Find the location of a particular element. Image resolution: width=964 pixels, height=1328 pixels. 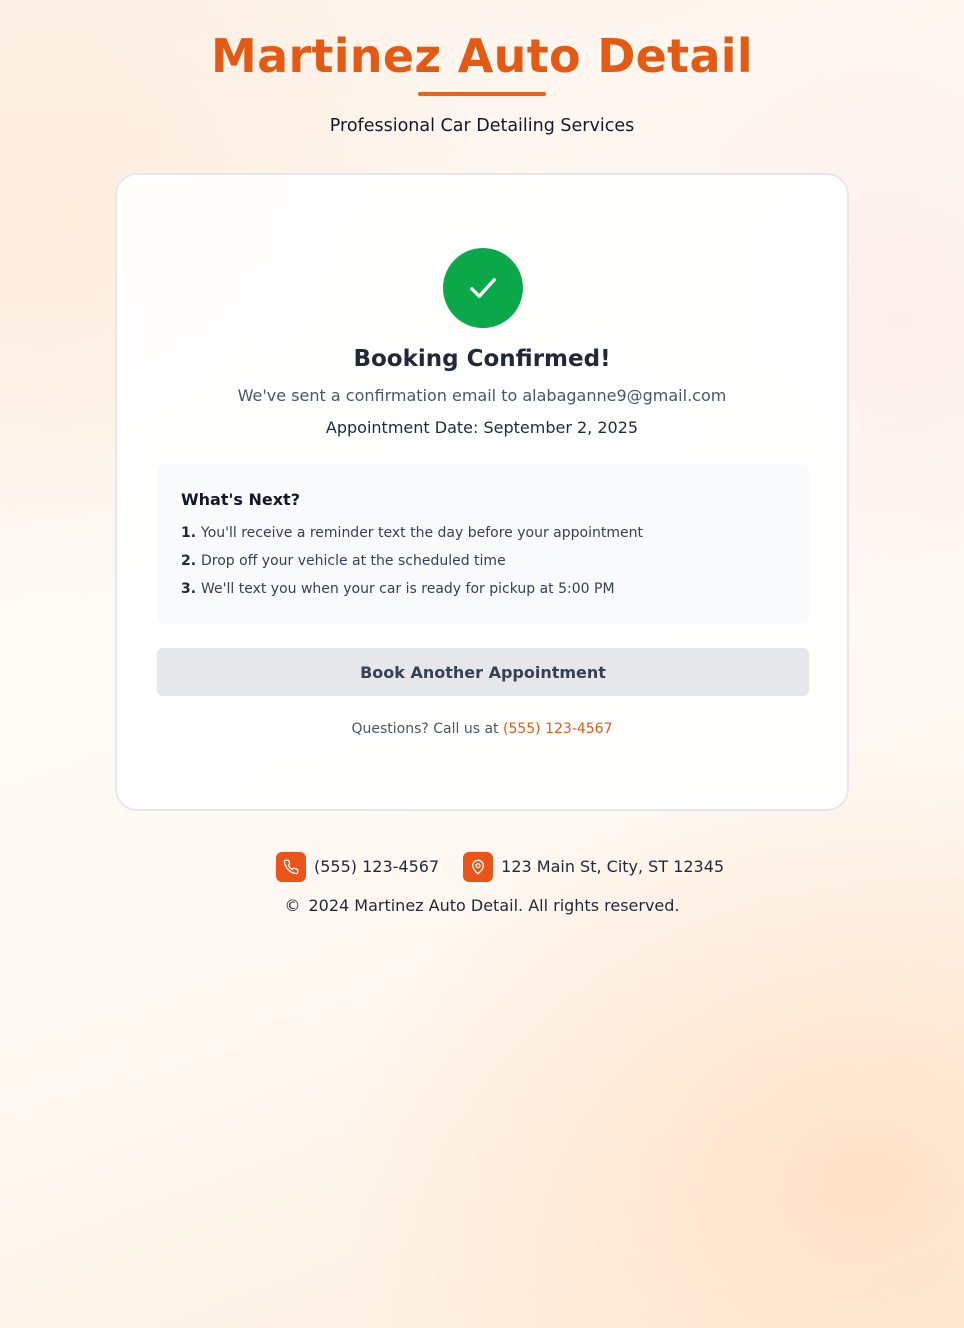

whats-next-title: What's Next? is located at coordinates (240, 499).